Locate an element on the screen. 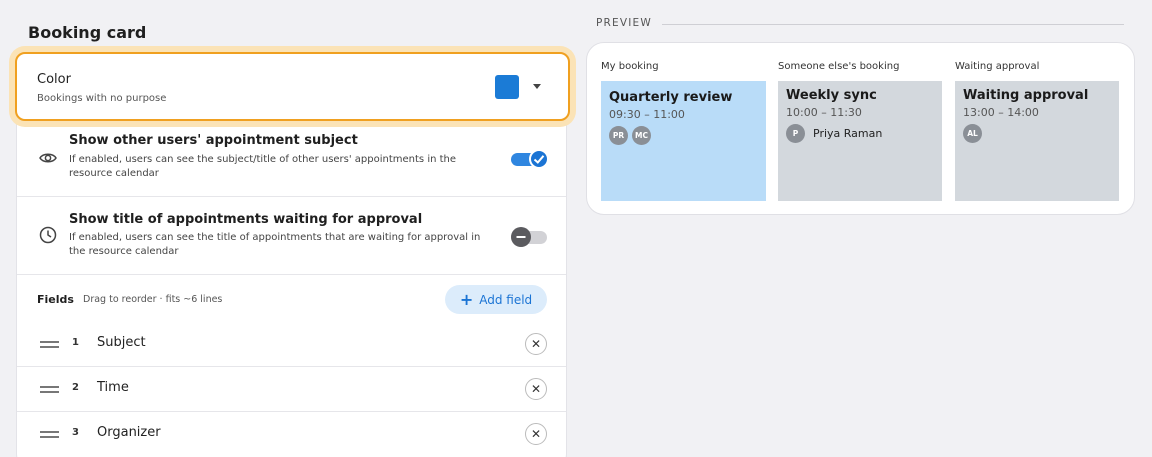 This screenshot has width=1152, height=457. booking-attendees: PR MC is located at coordinates (683, 135).